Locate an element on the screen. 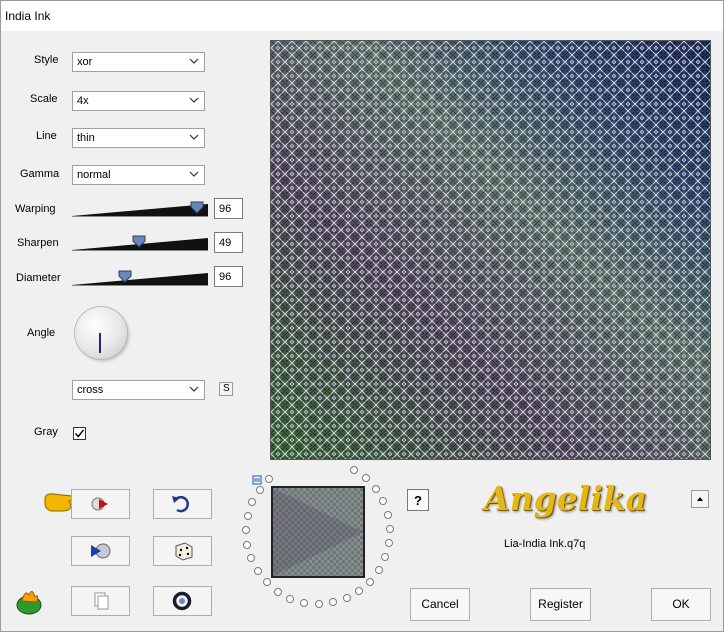 The height and width of the screenshot is (632, 724). style-select-value: xor is located at coordinates (85, 62).